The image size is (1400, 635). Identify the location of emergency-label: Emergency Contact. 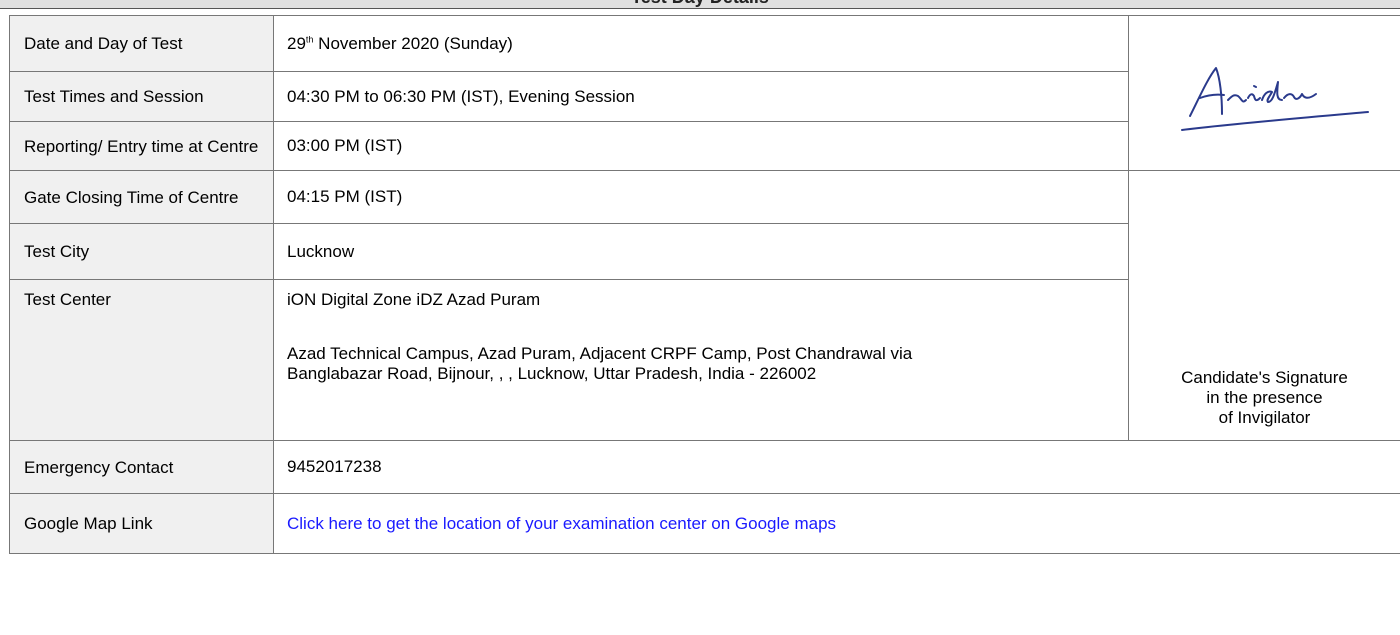
(141, 467).